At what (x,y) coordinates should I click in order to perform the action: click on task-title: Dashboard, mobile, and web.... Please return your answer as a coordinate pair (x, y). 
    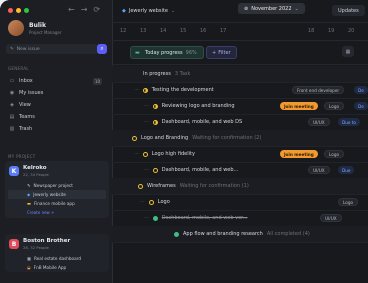
    Looking at the image, I should click on (200, 170).